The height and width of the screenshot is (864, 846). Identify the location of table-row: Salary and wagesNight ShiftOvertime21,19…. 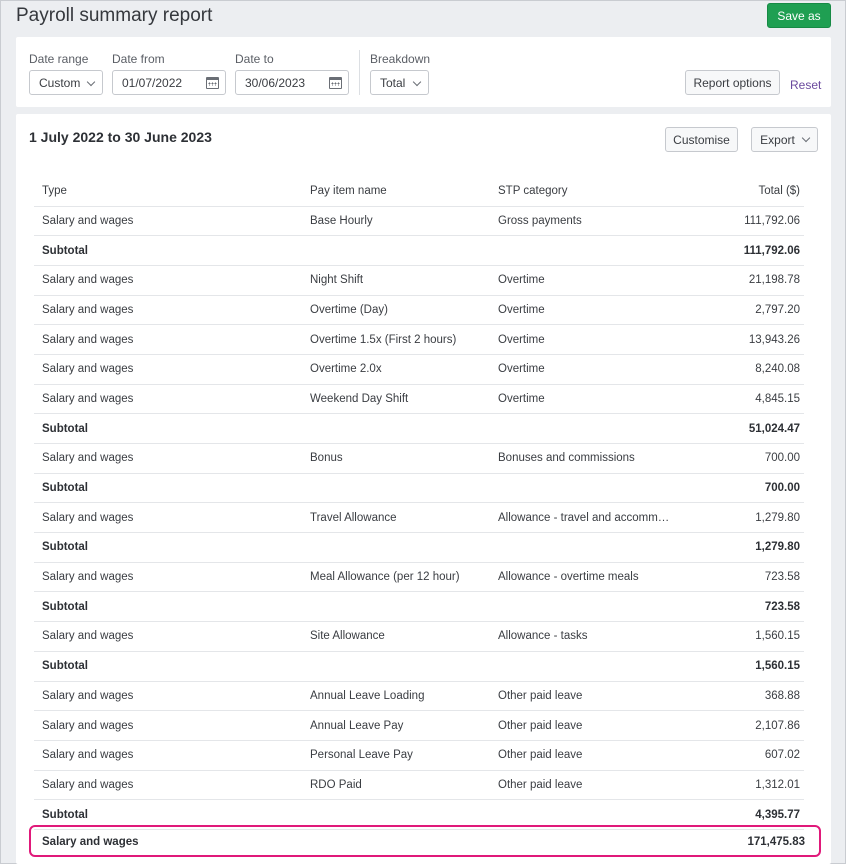
(419, 280).